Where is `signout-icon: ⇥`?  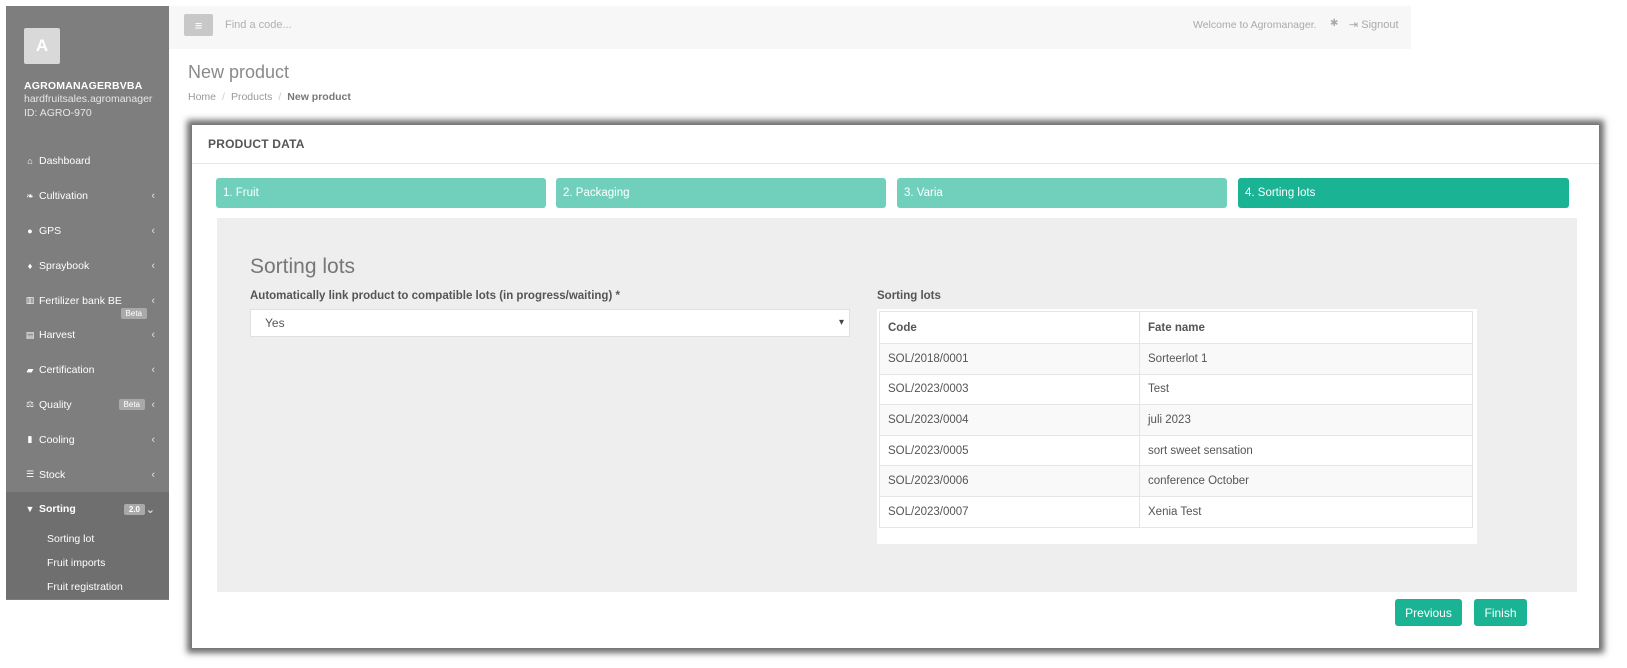
signout-icon: ⇥ is located at coordinates (1355, 25).